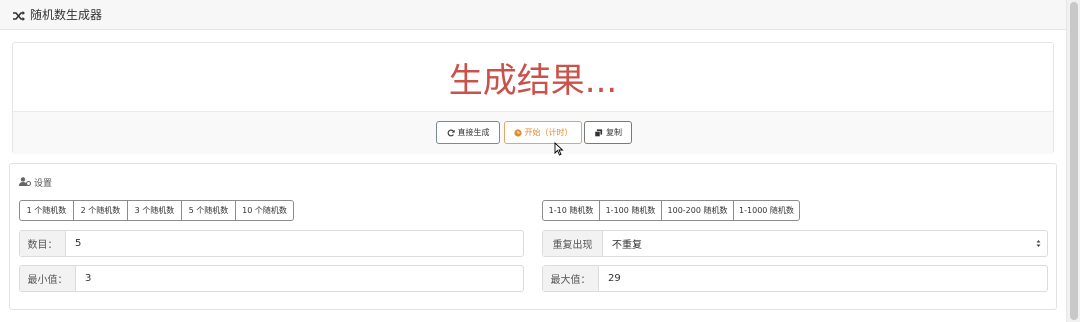 This screenshot has height=322, width=1080. I want to click on preset-range-1-1000: 1-1000 随机数, so click(767, 210).